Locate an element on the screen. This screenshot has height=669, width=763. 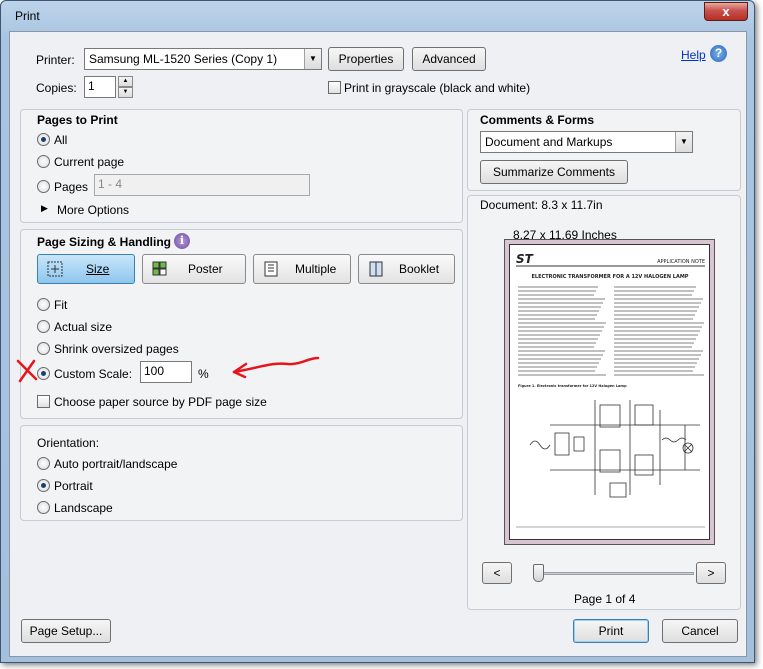
size-icon is located at coordinates (55, 269).